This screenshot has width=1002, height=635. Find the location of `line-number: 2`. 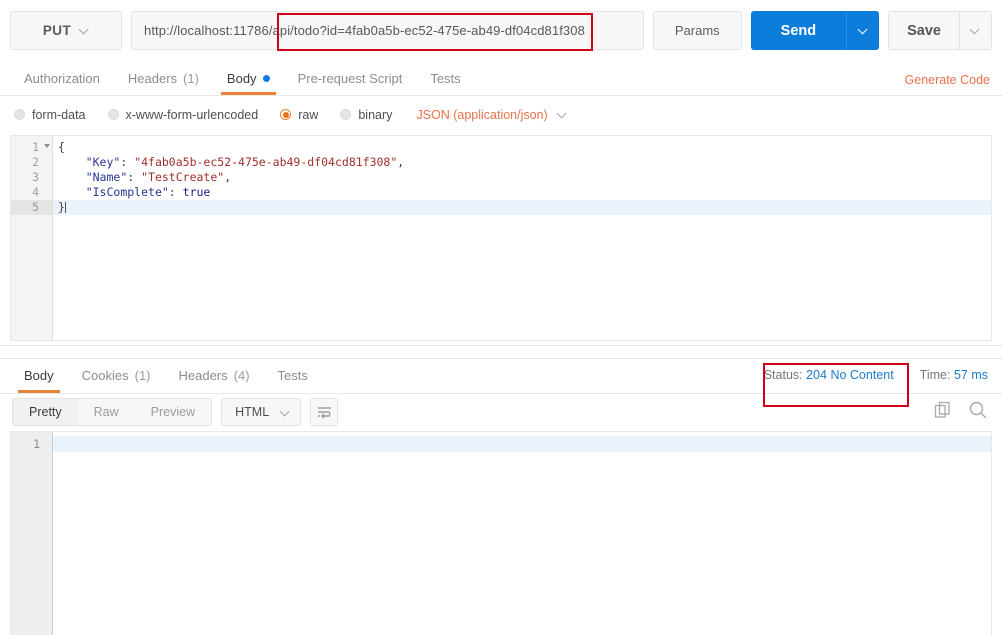

line-number: 2 is located at coordinates (35, 162).